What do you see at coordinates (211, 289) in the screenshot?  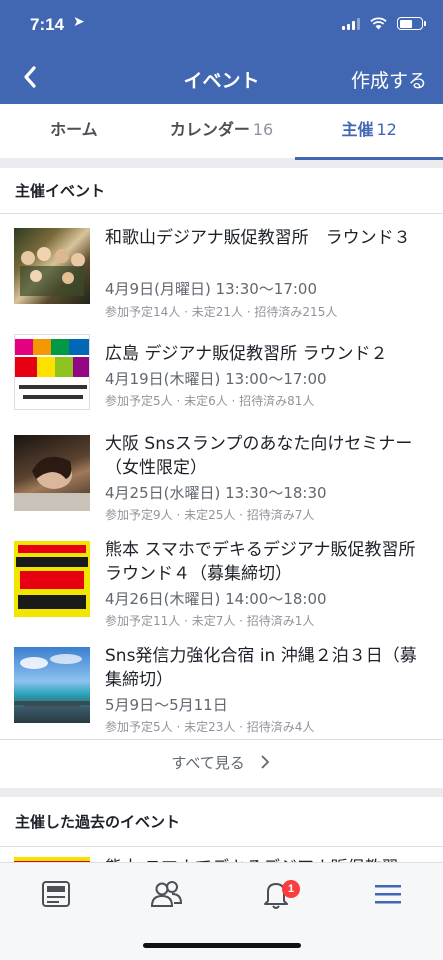 I see `event-date: 4月9日(月曜日) 13:30～17:00` at bounding box center [211, 289].